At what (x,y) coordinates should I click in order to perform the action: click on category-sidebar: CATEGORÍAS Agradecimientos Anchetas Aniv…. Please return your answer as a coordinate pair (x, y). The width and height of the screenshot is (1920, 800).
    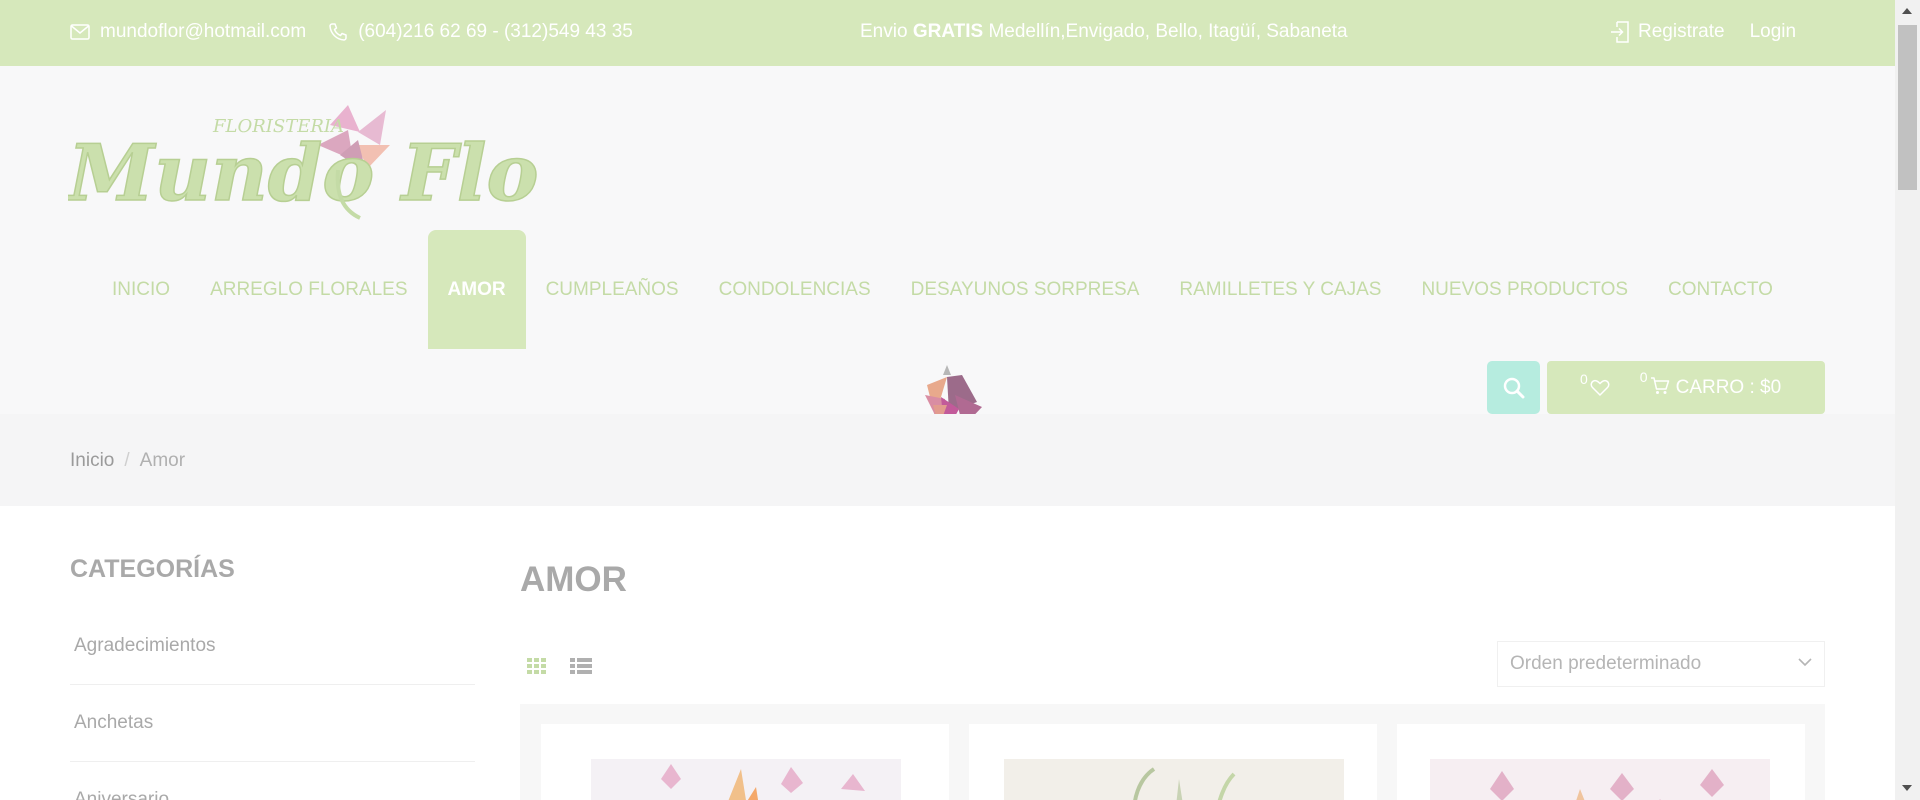
    Looking at the image, I should click on (272, 677).